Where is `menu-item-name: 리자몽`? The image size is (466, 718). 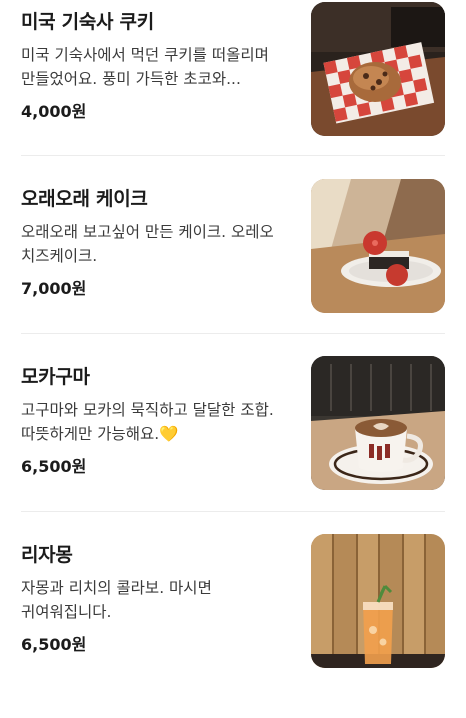 menu-item-name: 리자몽 is located at coordinates (47, 555).